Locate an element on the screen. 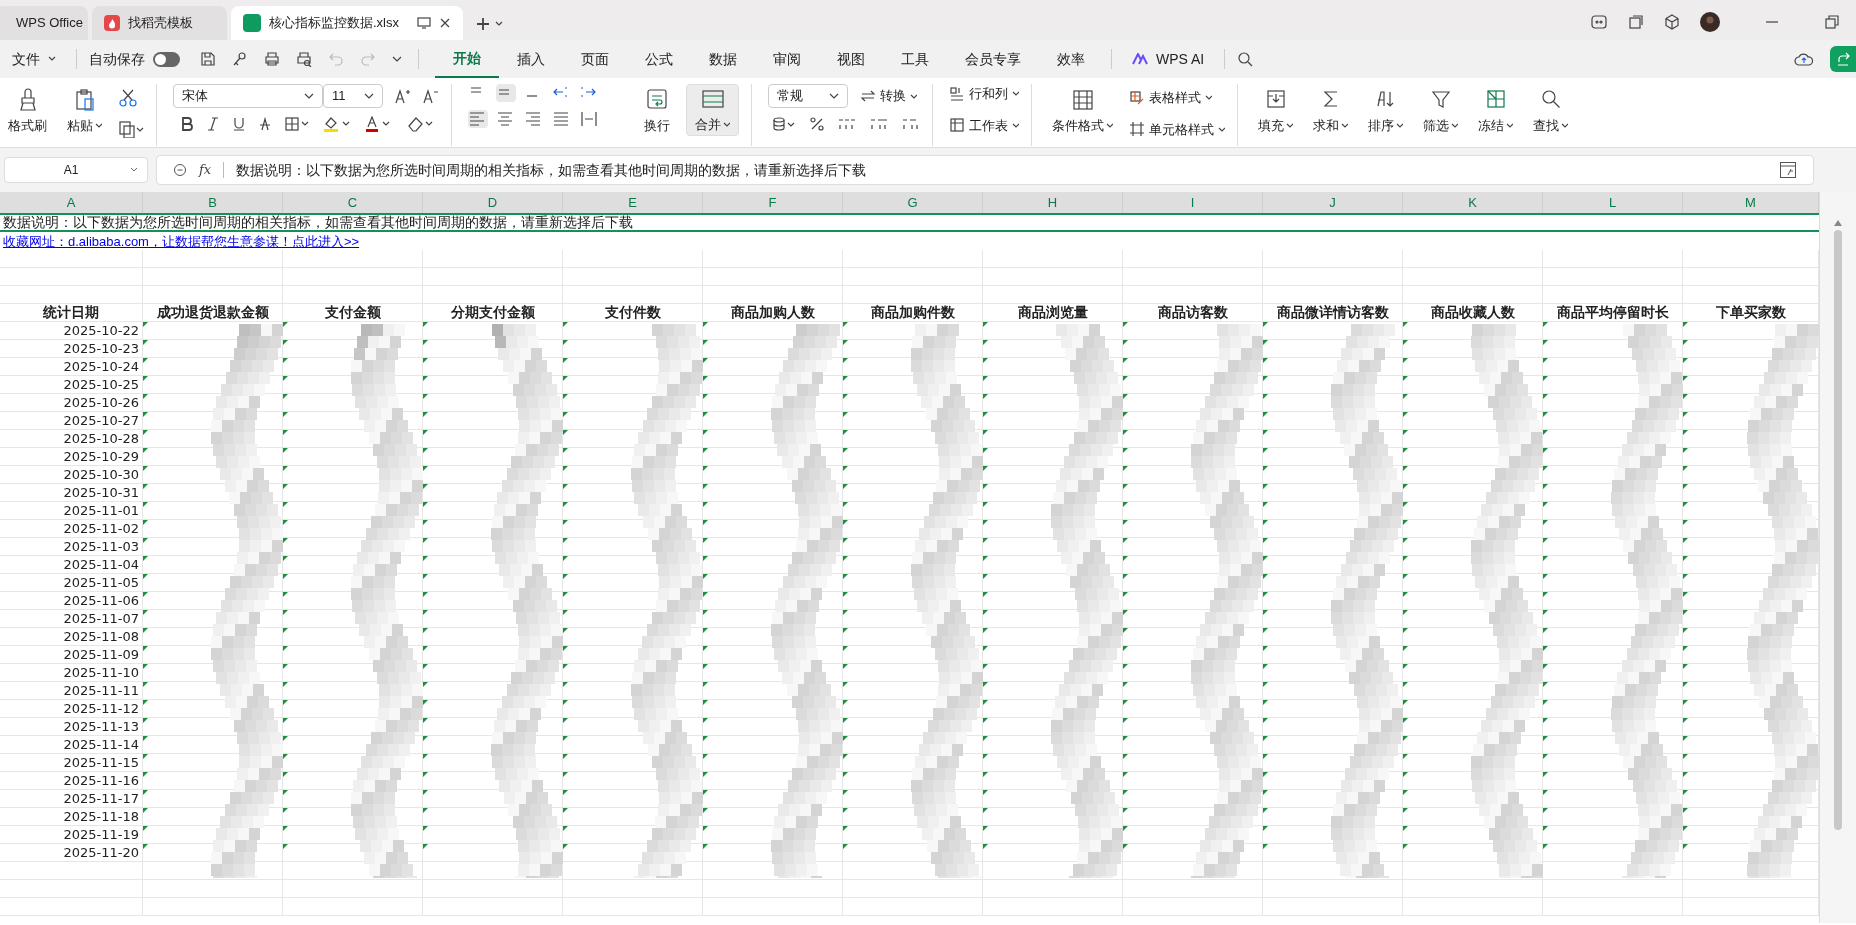  column-title: 商品平均停留时长 is located at coordinates (1613, 313).